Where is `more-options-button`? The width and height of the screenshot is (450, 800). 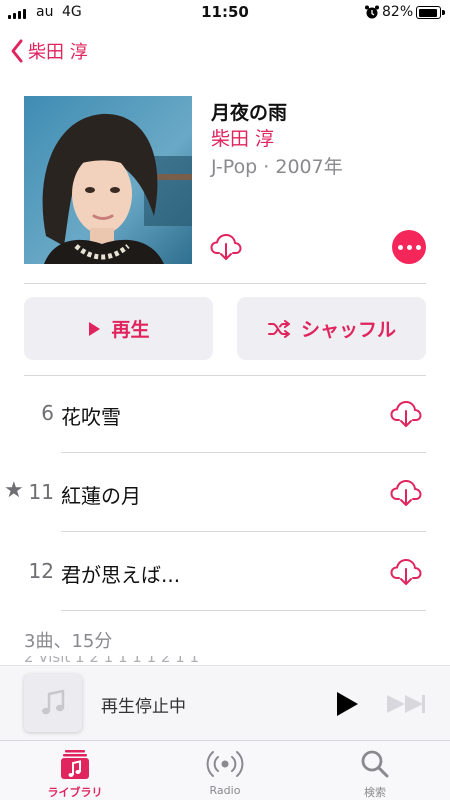
more-options-button is located at coordinates (409, 247).